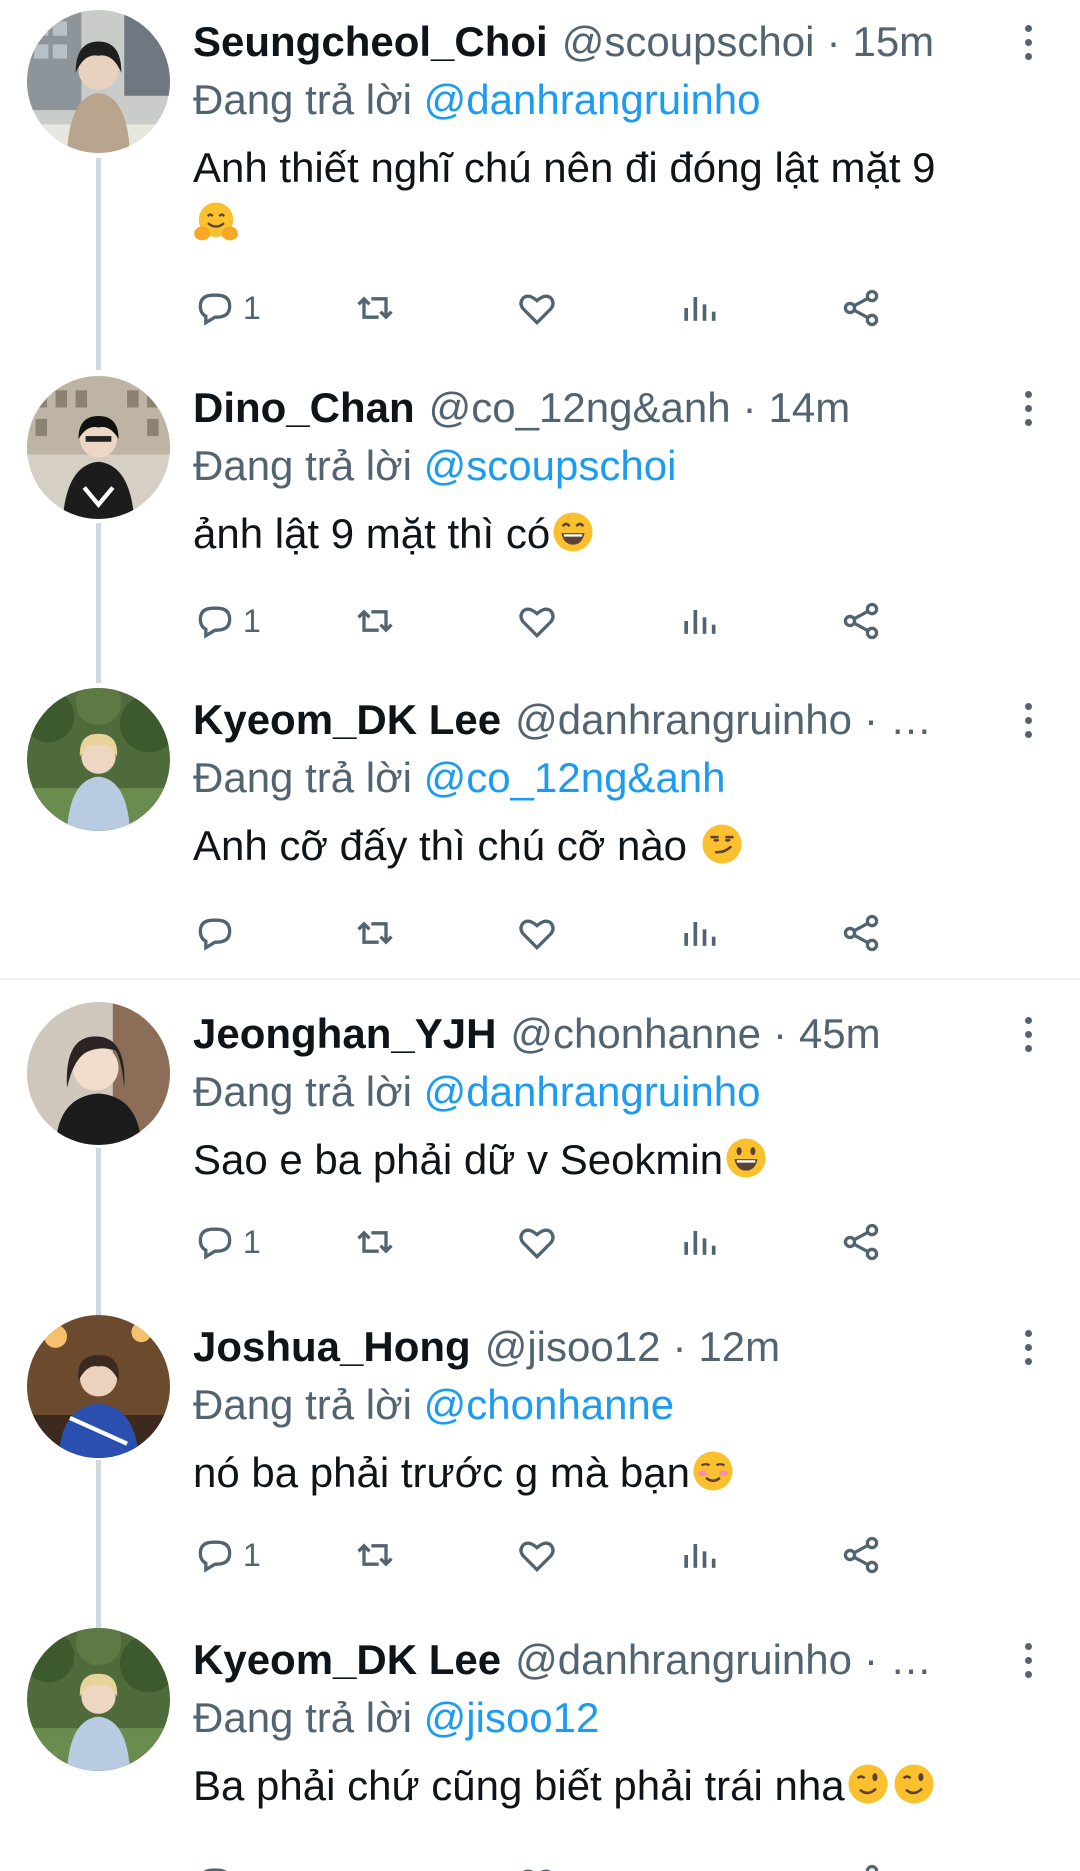  I want to click on tweet-actions: 1, so click(613, 621).